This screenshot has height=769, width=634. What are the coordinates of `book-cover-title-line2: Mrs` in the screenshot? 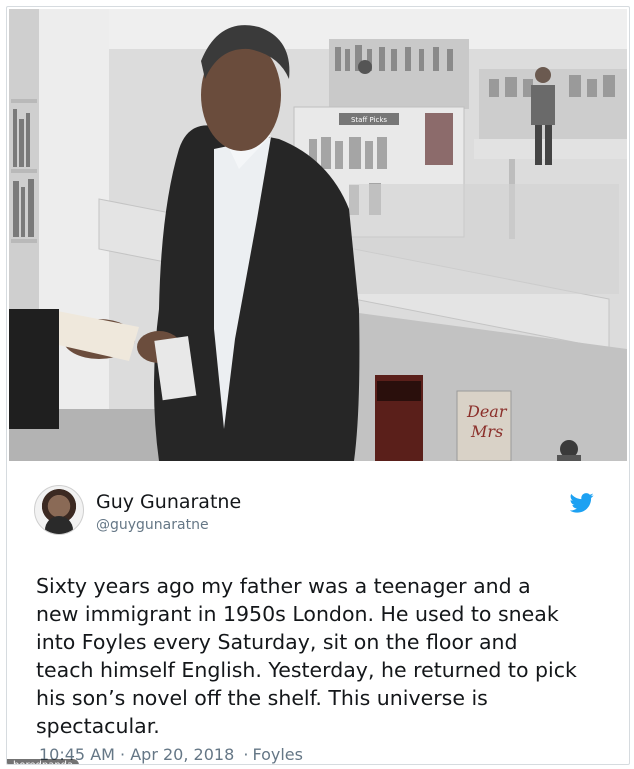 It's located at (486, 431).